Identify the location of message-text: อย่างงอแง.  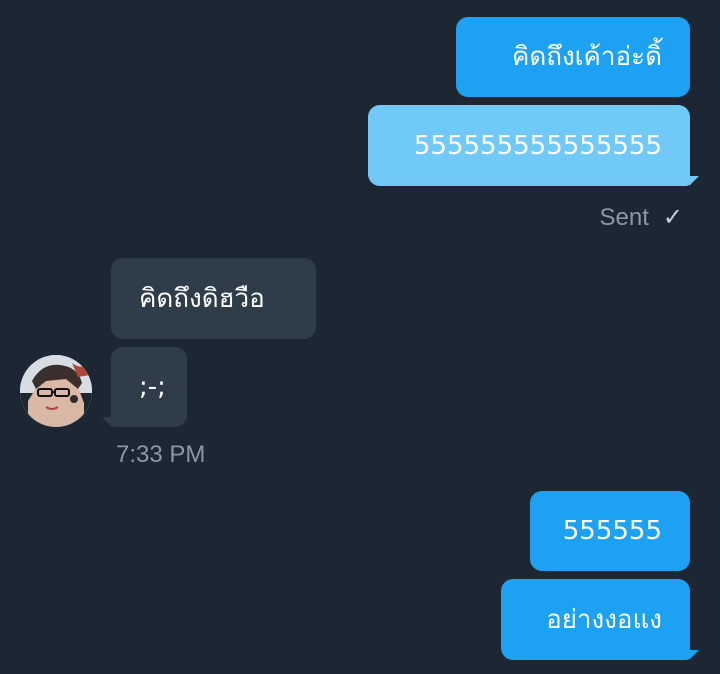
(604, 619).